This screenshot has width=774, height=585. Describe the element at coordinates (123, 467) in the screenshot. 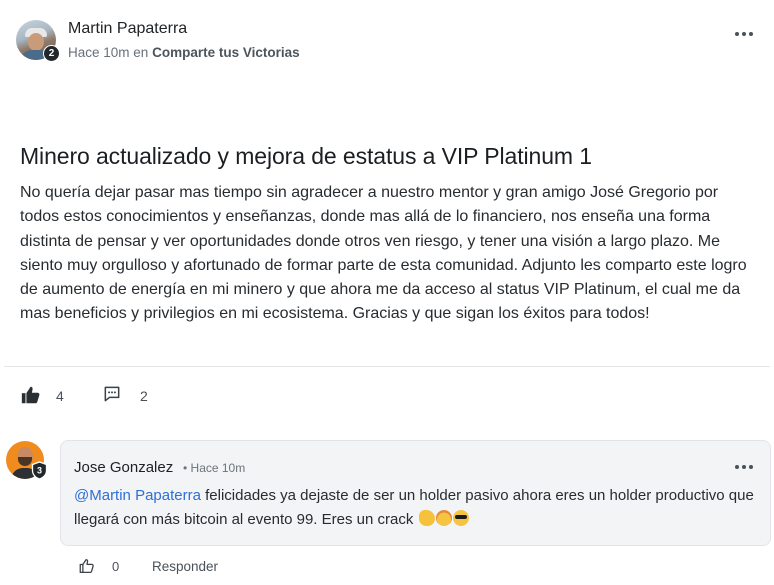

I see `commenter-name: Jose Gonzalez` at that location.